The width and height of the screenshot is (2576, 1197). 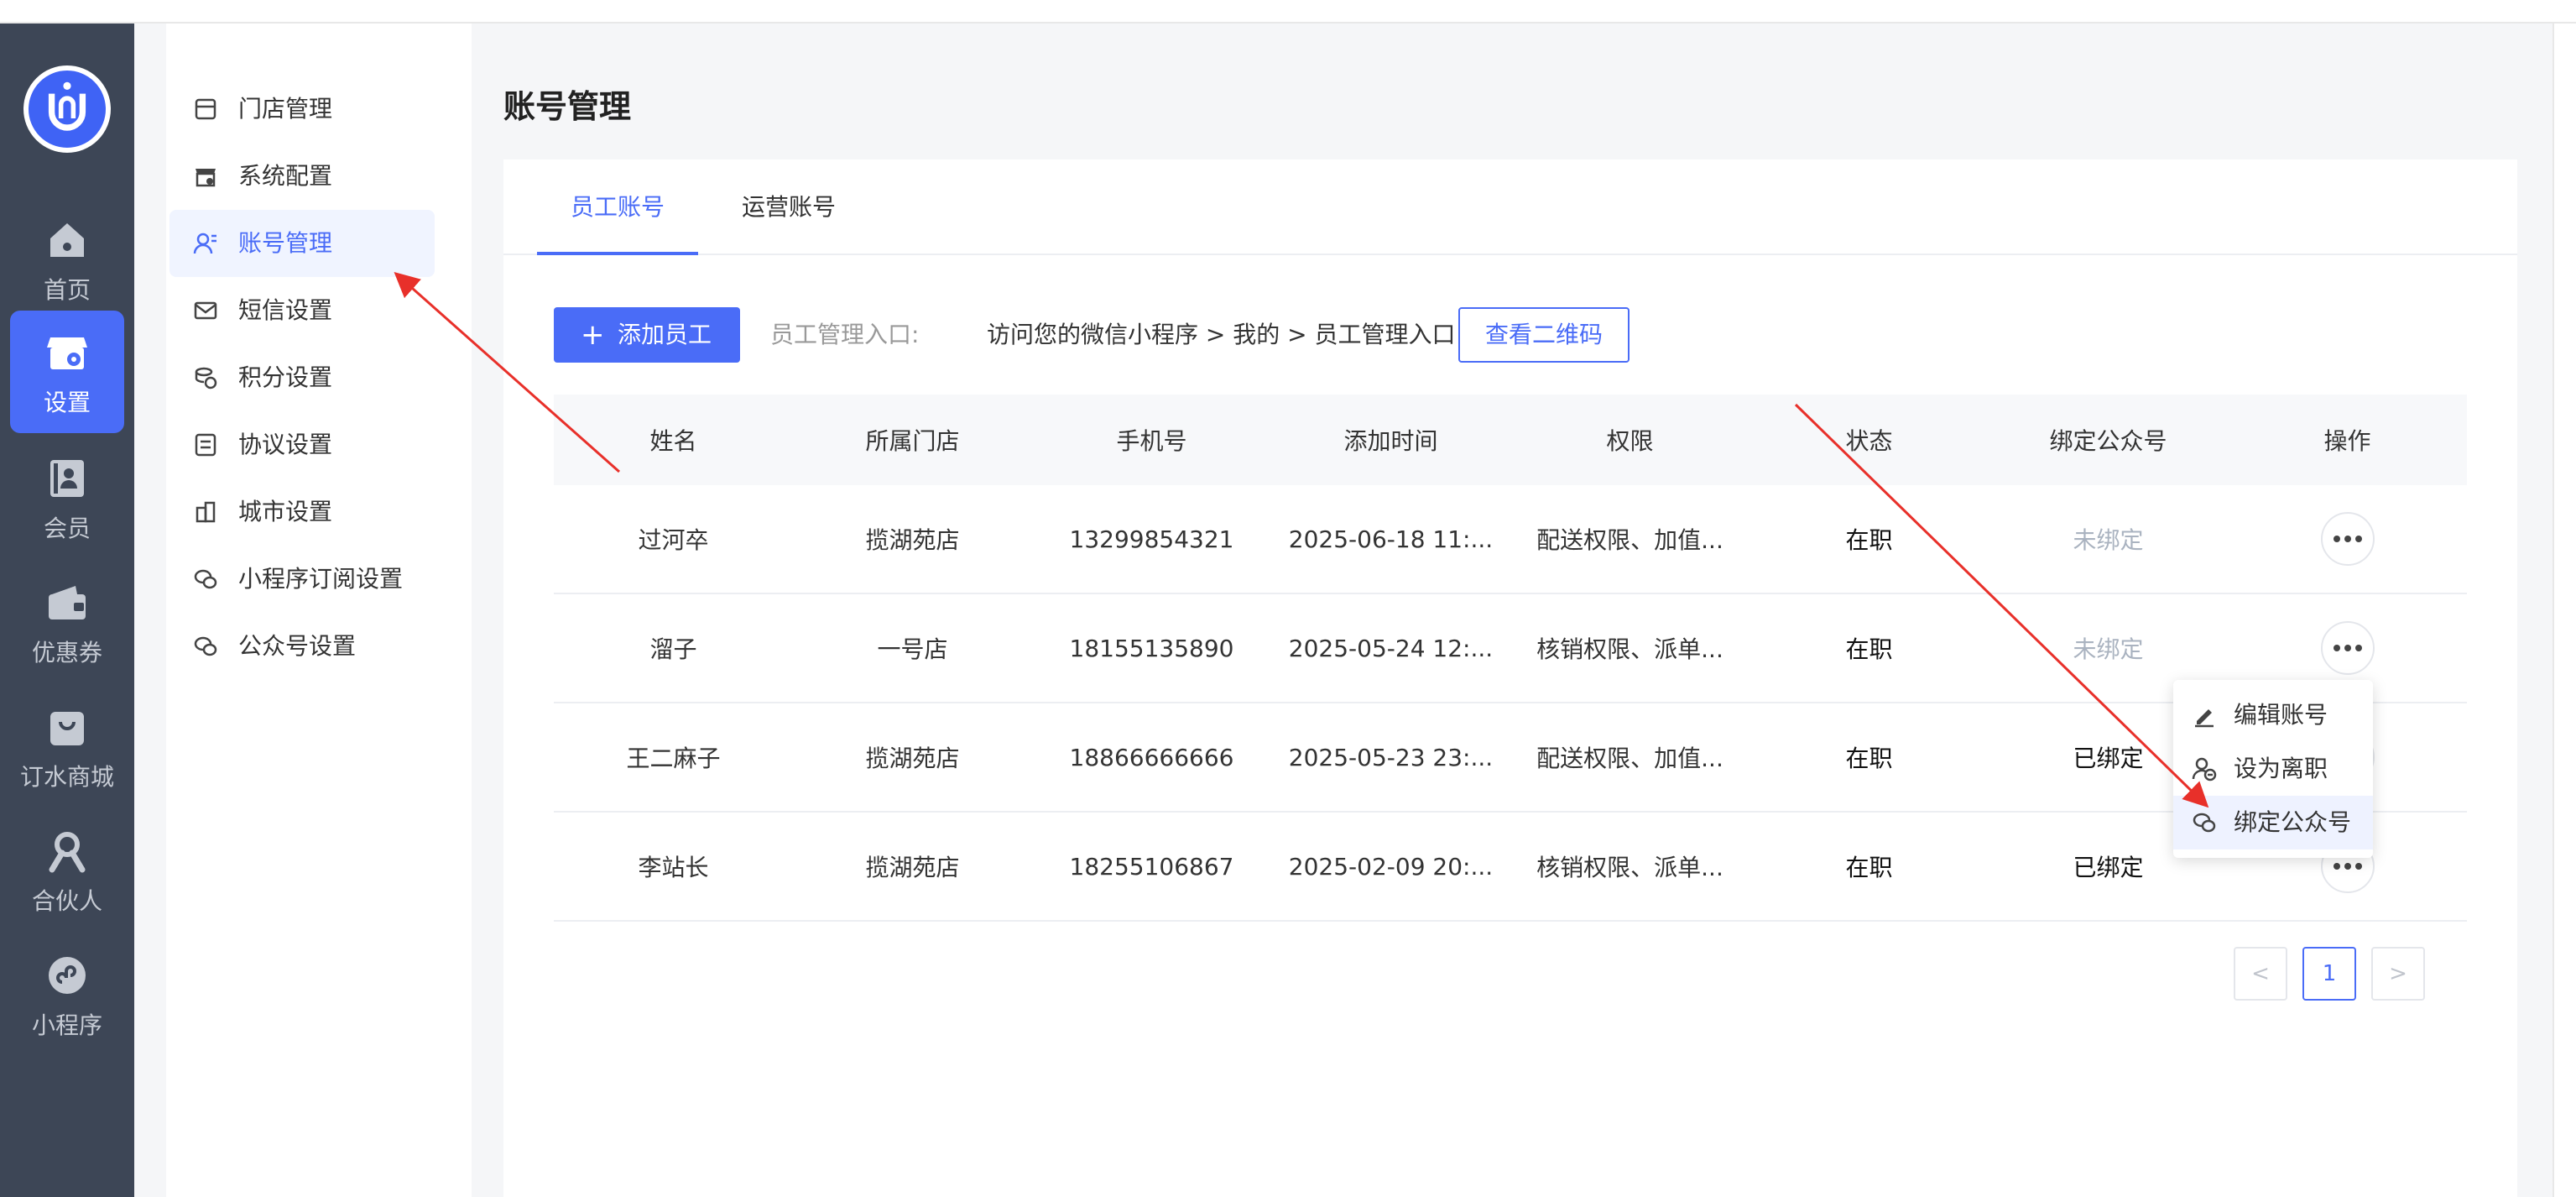 I want to click on rail-item-label: 会员, so click(x=67, y=528).